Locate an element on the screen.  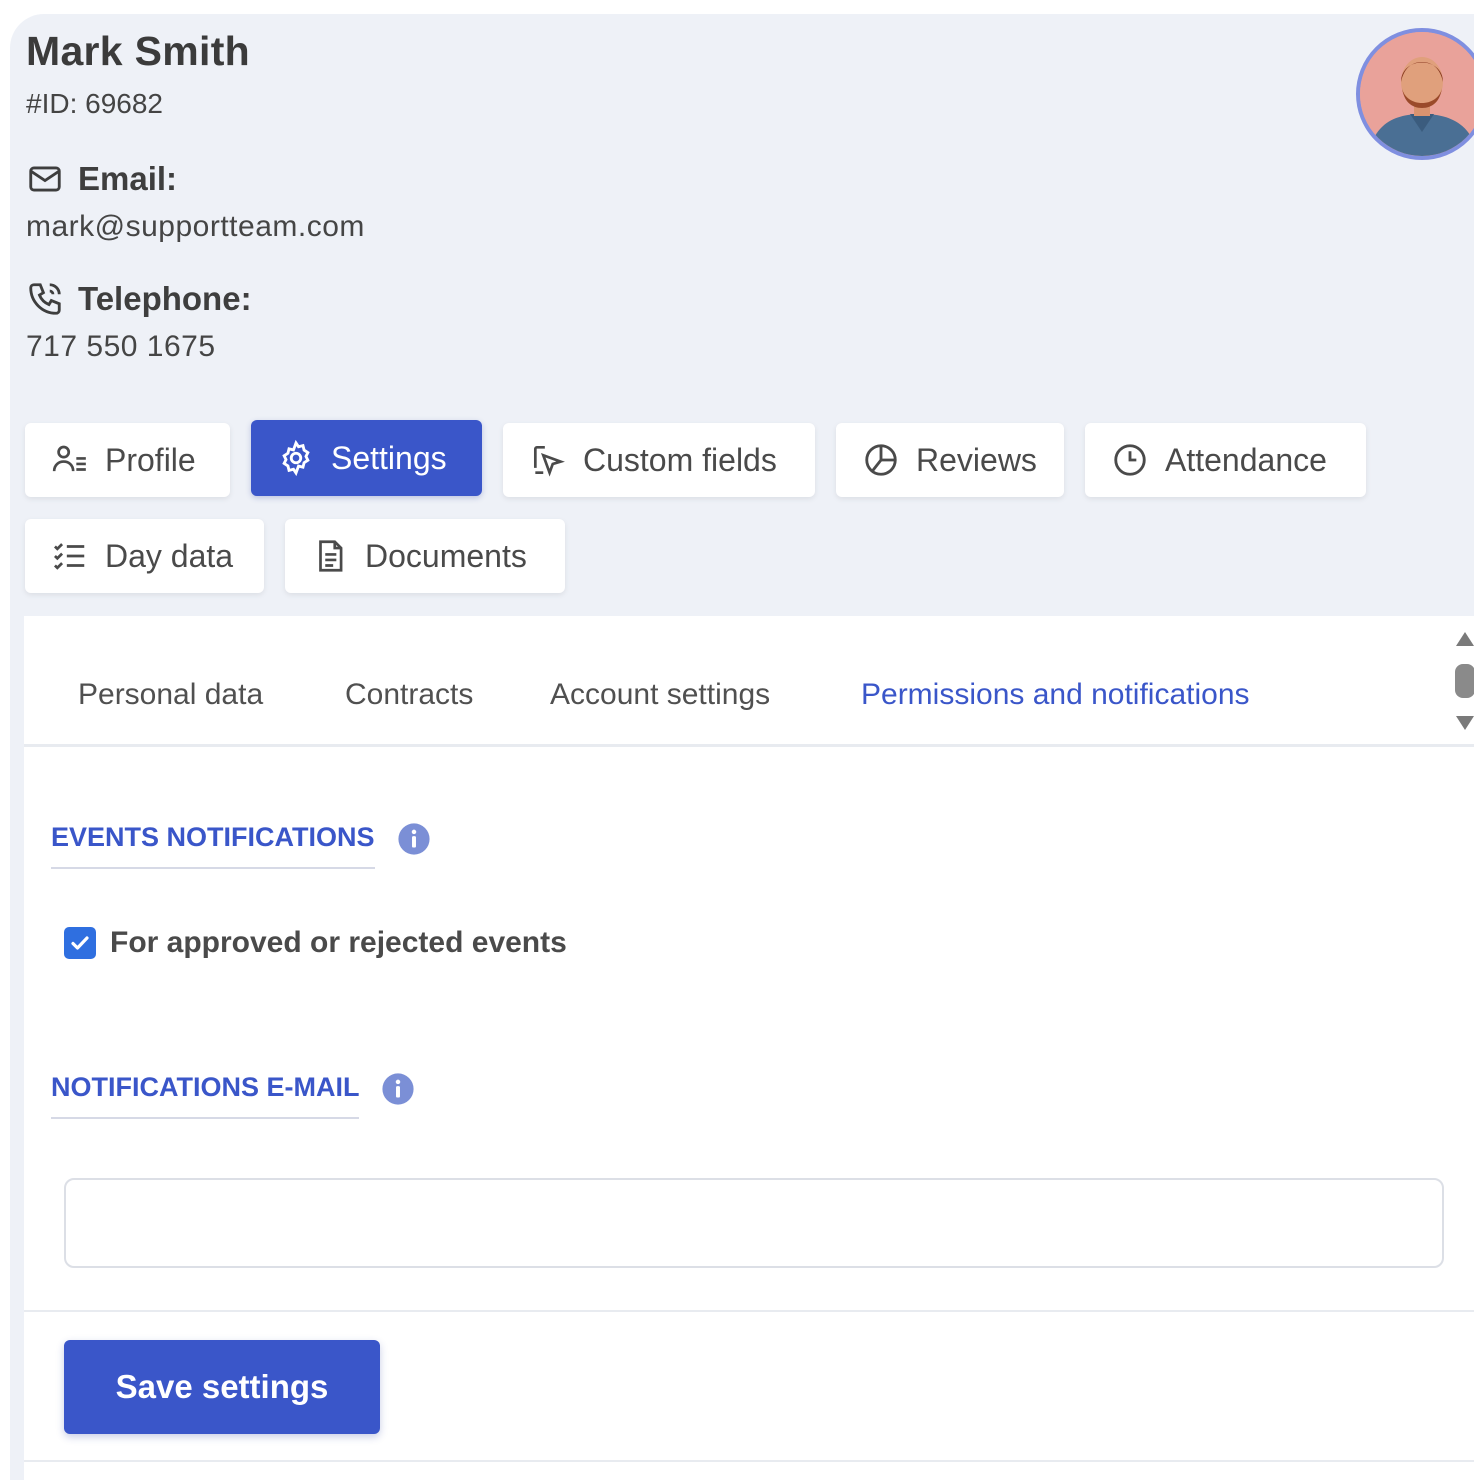
email-label-row: Email: is located at coordinates (101, 179).